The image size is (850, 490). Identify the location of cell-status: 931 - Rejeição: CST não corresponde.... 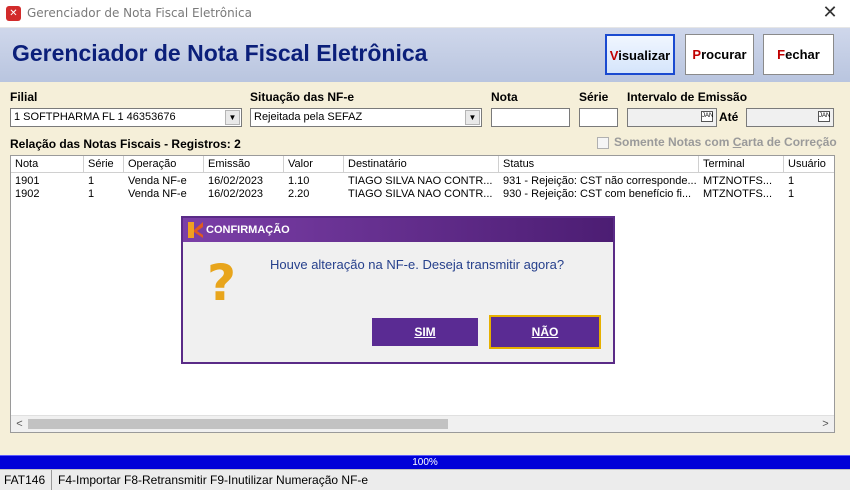
(600, 181).